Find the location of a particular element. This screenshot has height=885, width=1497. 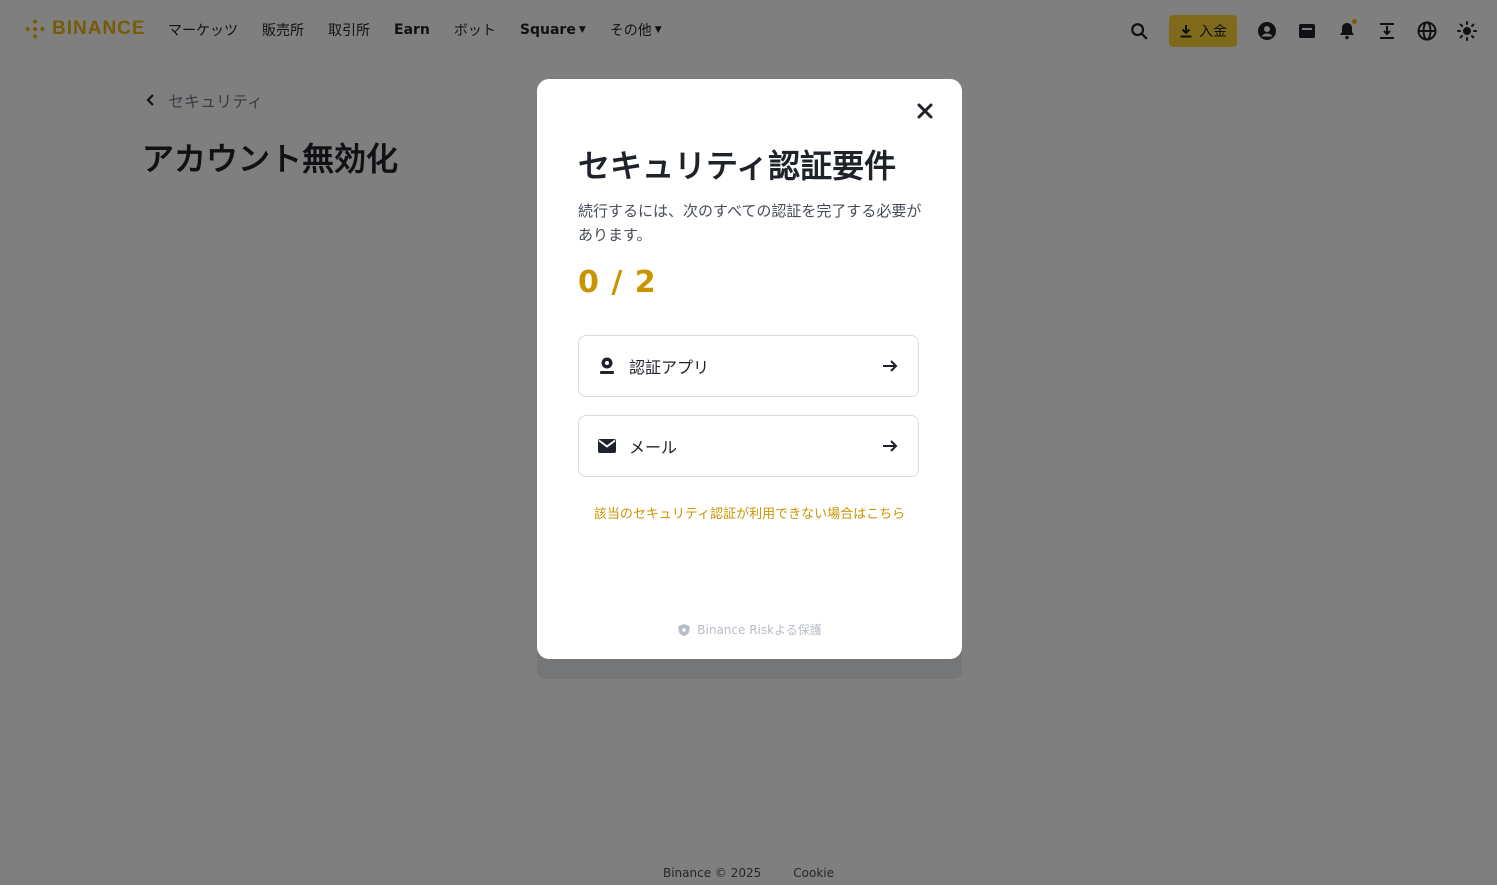

verification-progress: 0 / 2 is located at coordinates (617, 282).